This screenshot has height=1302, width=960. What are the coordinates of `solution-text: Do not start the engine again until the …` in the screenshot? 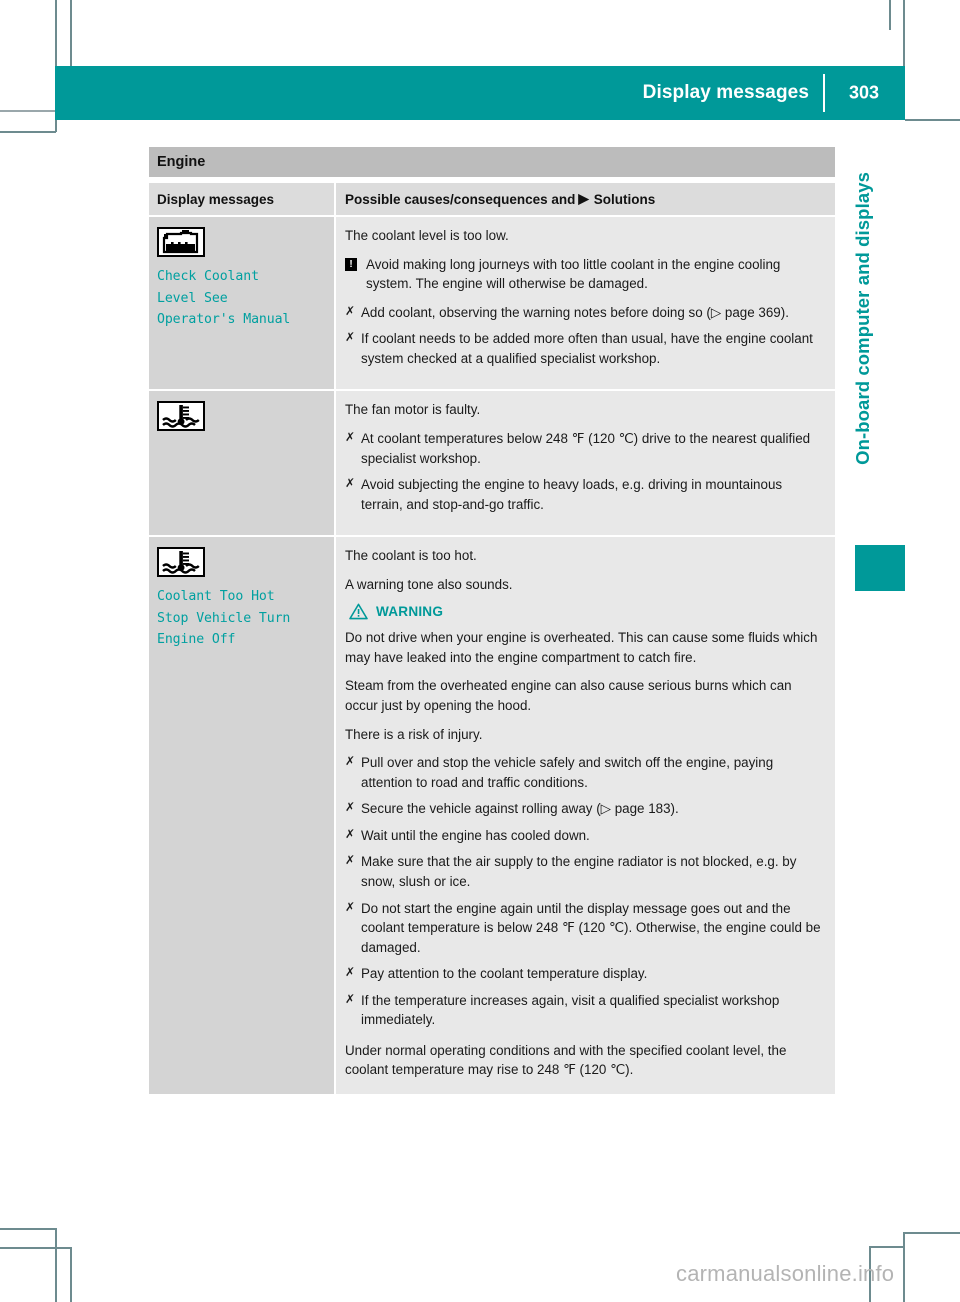 It's located at (591, 927).